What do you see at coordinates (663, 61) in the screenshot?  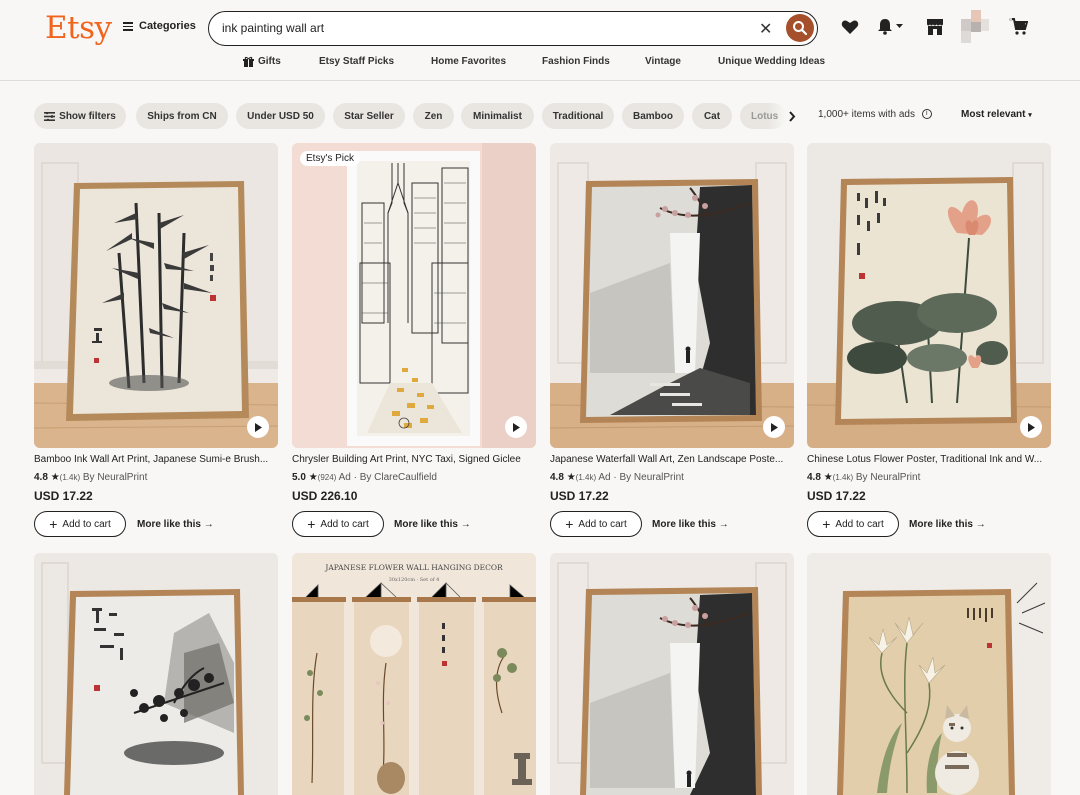 I see `nav-vintage: Vintage` at bounding box center [663, 61].